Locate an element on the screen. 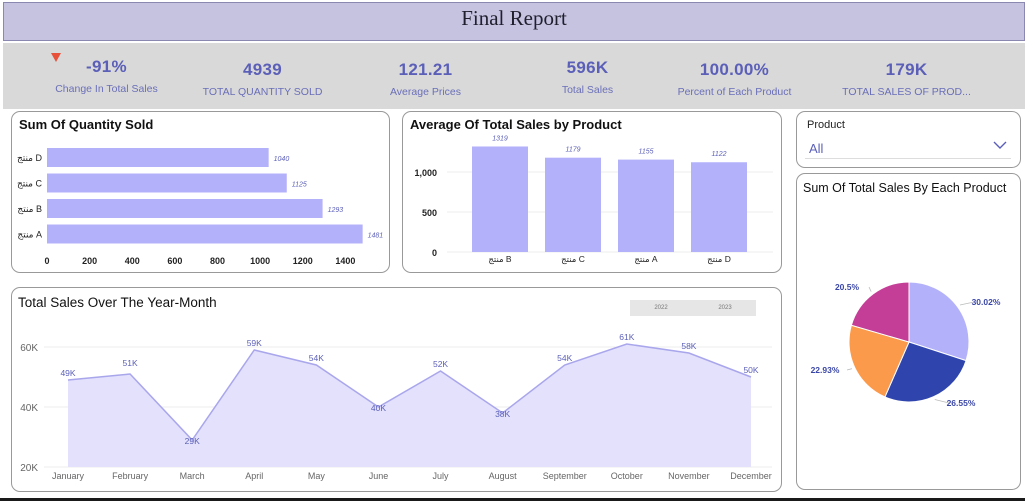 Image resolution: width=1025 pixels, height=501 pixels. data-label: 40K is located at coordinates (378, 408).